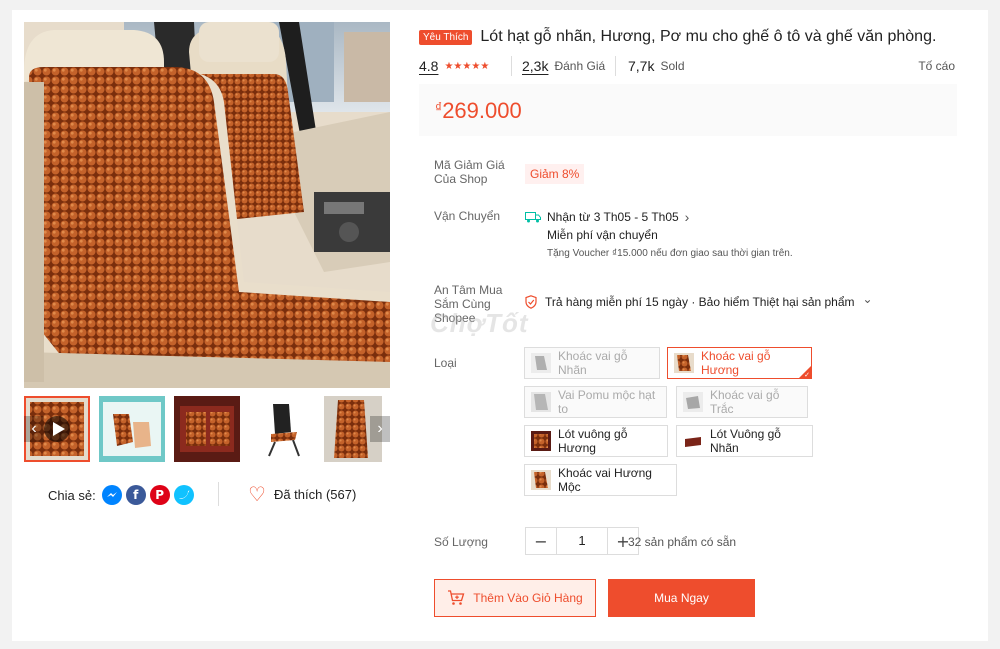 Image resolution: width=1000 pixels, height=649 pixels. What do you see at coordinates (469, 172) in the screenshot?
I see `voucher-label: Mã Giảm Giá Của Shop` at bounding box center [469, 172].